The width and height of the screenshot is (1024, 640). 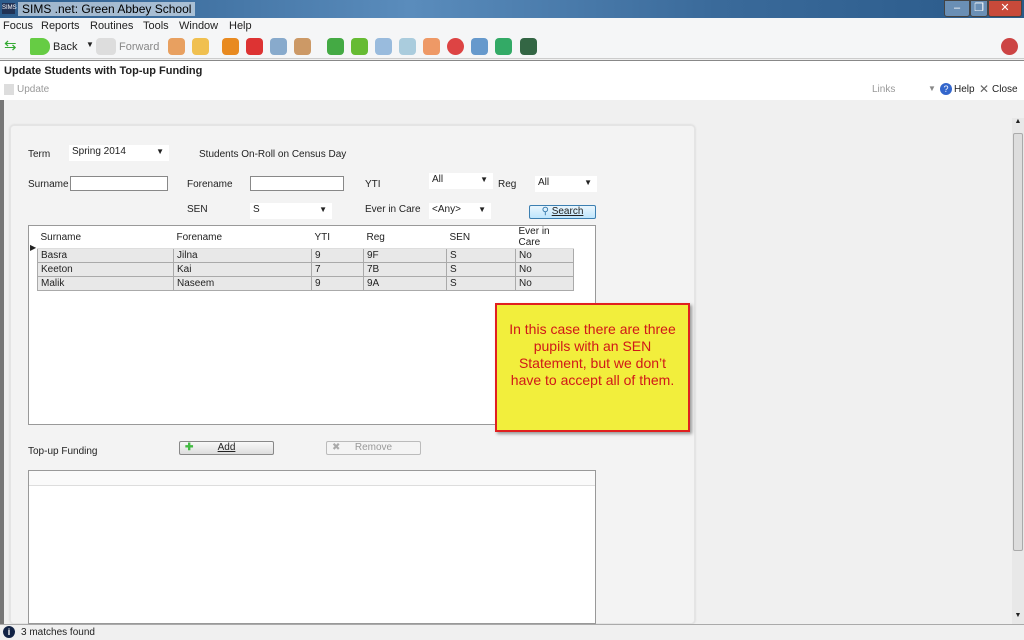 What do you see at coordinates (65, 47) in the screenshot?
I see `back-button: Back` at bounding box center [65, 47].